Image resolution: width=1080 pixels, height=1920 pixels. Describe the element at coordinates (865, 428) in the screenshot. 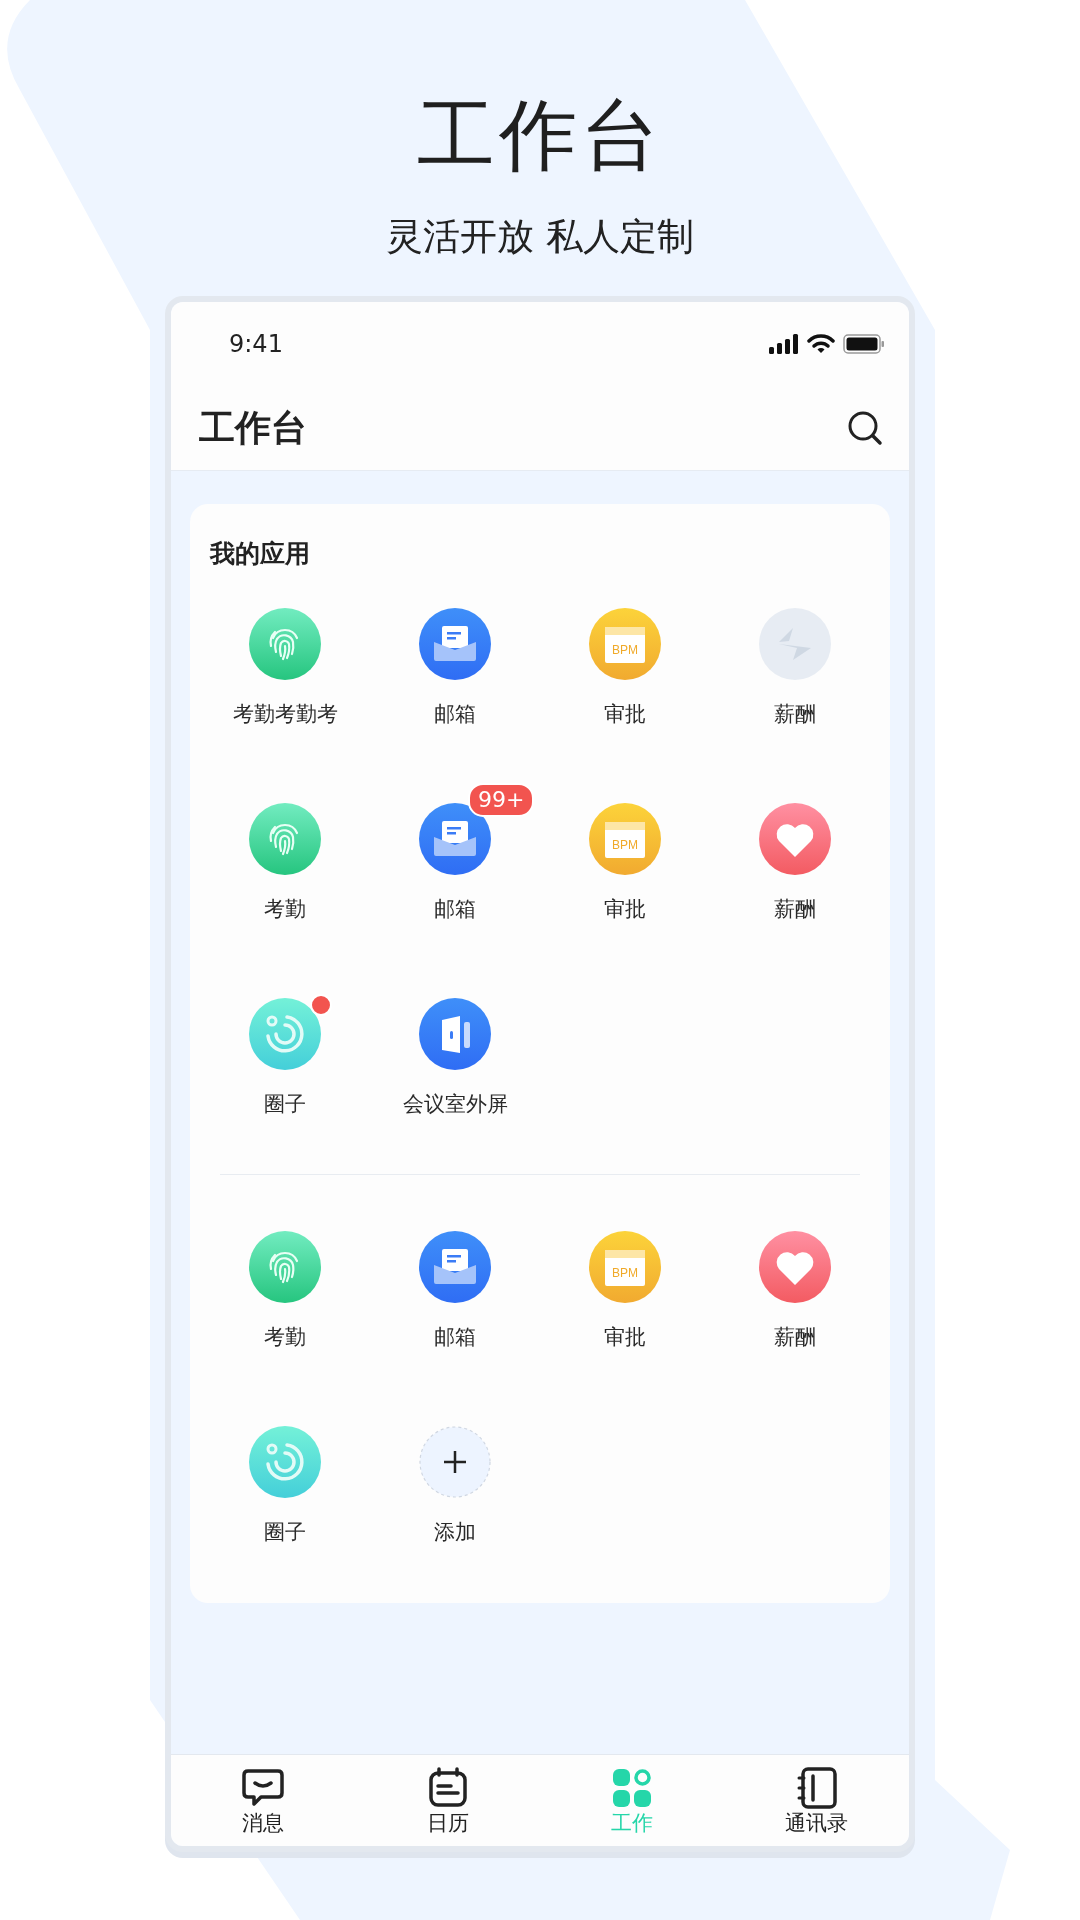

I see `search-icon` at that location.